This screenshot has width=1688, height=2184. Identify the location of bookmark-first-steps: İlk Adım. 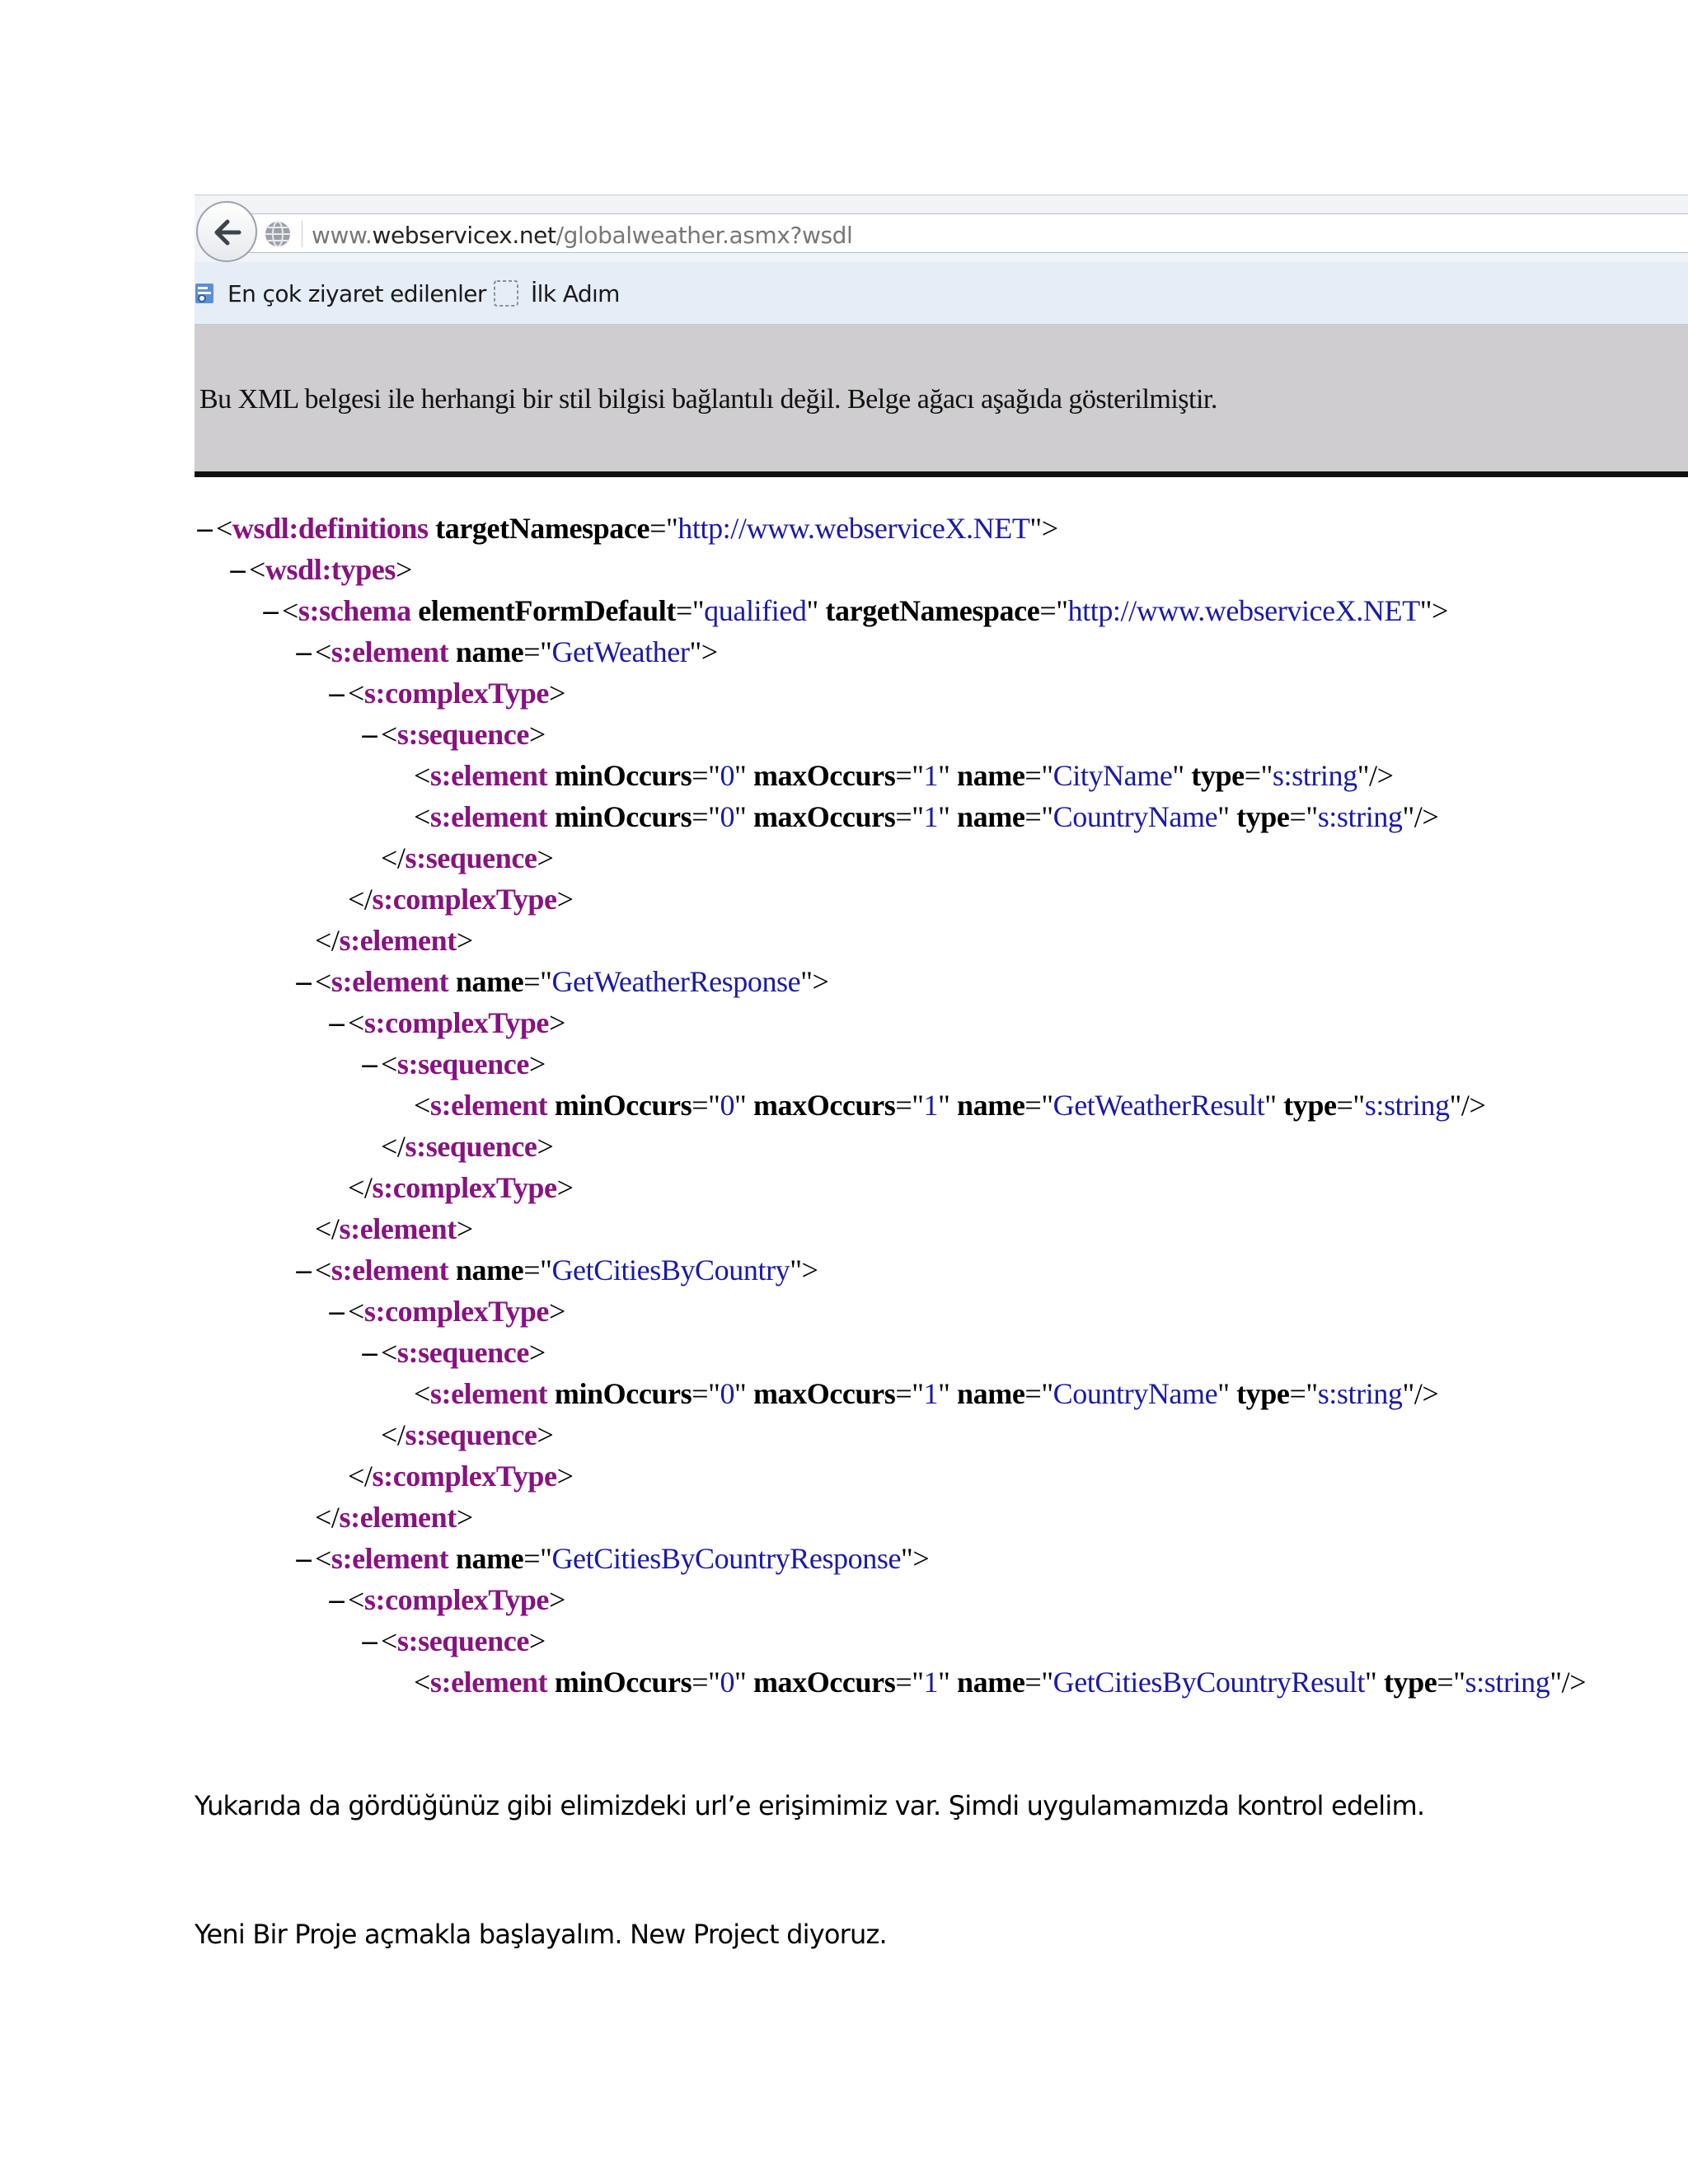
(556, 293).